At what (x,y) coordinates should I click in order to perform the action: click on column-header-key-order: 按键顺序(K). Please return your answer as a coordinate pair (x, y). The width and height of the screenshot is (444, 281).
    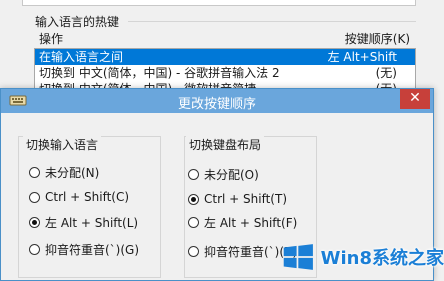
    Looking at the image, I should click on (377, 38).